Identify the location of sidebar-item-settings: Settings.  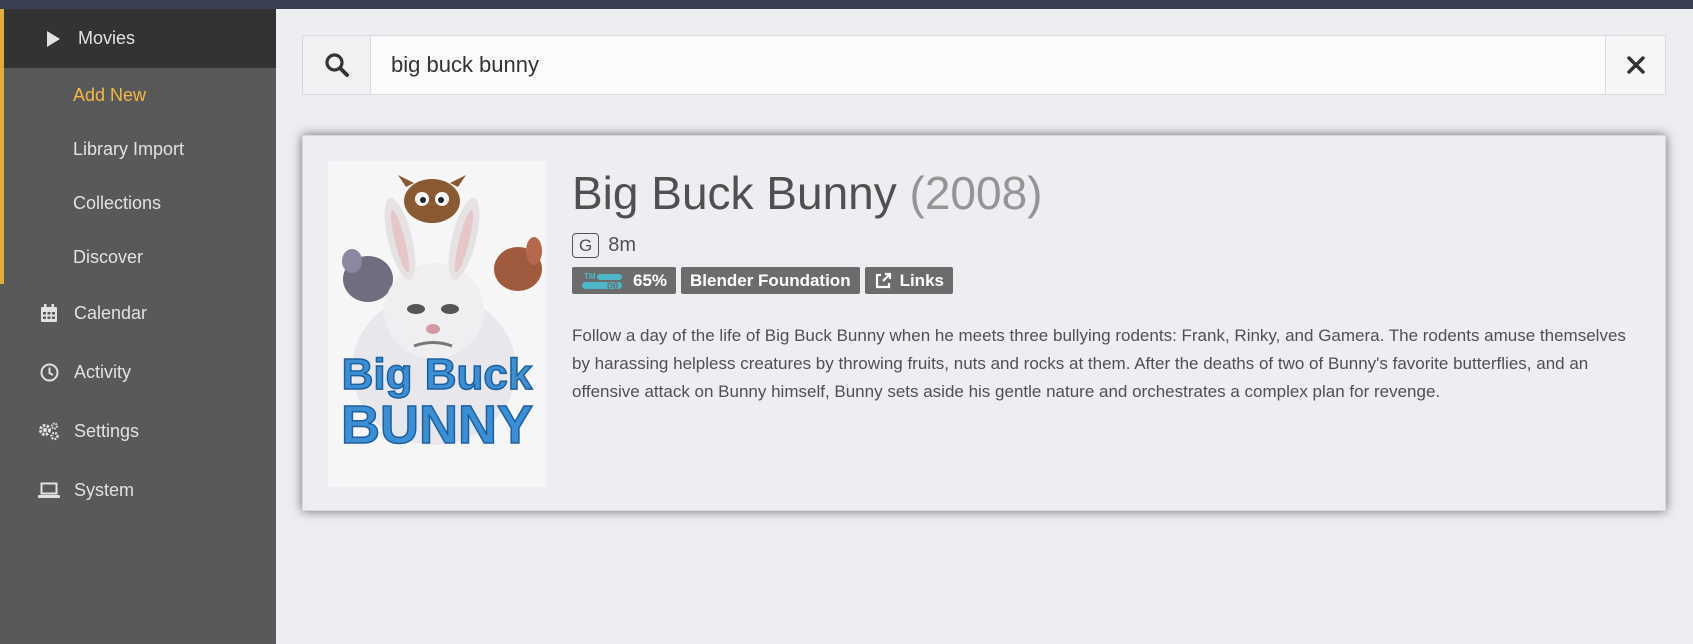
(138, 431).